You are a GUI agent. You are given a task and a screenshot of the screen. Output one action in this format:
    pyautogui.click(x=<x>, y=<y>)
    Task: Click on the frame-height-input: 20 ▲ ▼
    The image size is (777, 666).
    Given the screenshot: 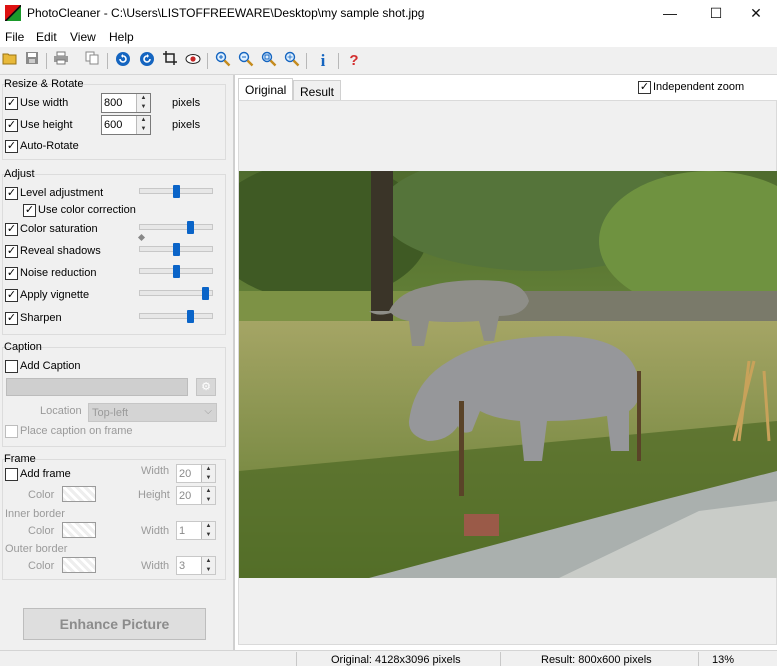 What is the action you would take?
    pyautogui.click(x=196, y=495)
    